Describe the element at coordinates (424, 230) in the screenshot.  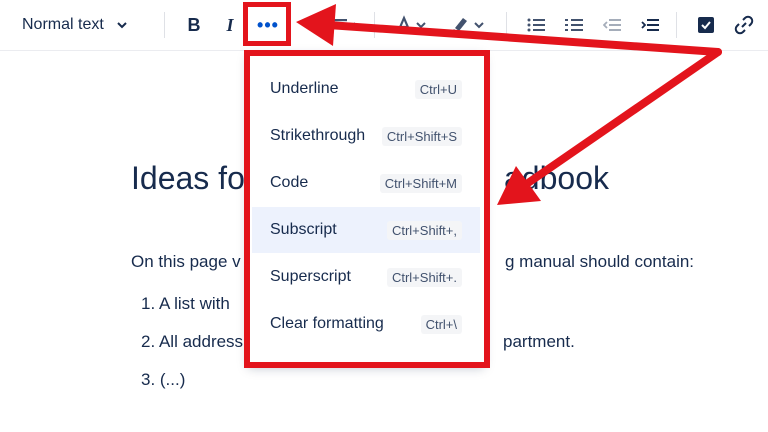
I see `menu-item-shortcut: Ctrl+Shift+,` at that location.